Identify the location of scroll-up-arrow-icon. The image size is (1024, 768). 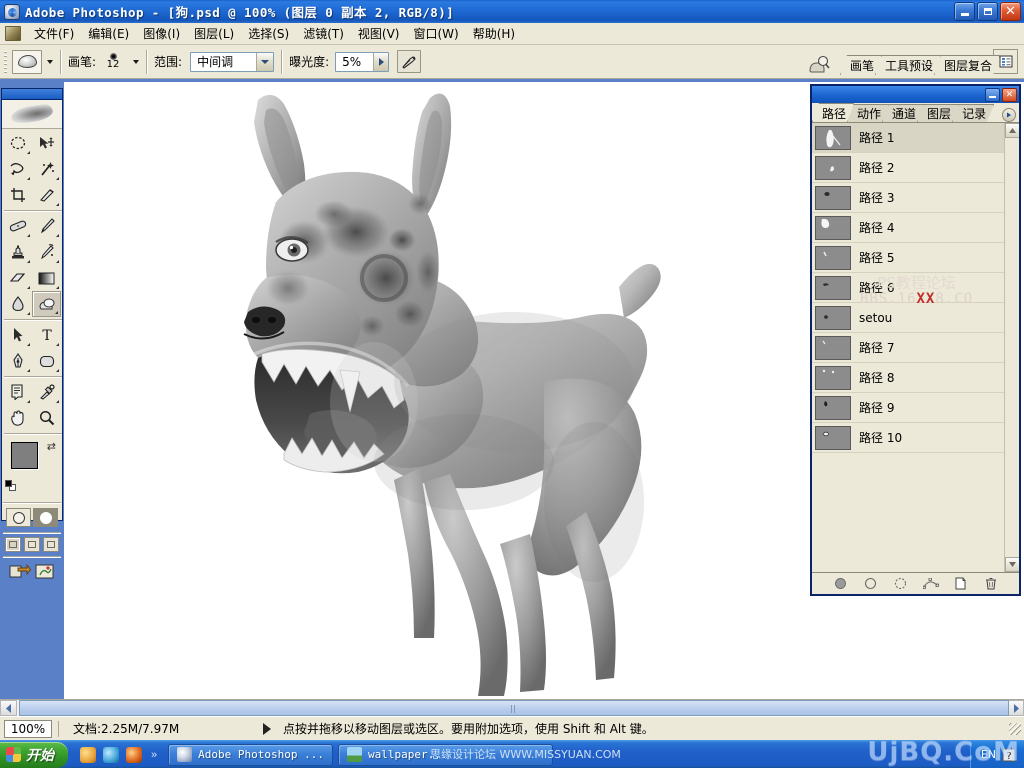
(1012, 130).